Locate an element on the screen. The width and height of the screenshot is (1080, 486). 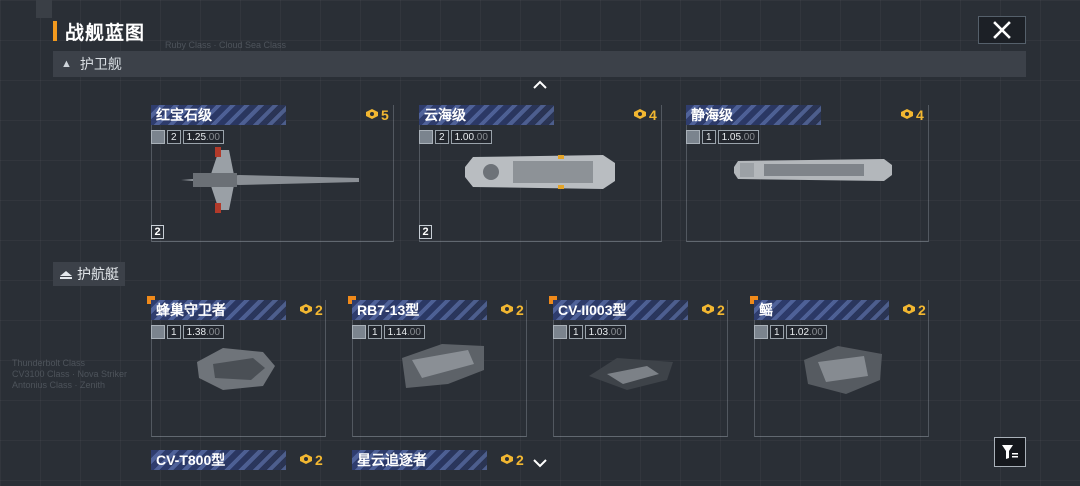
corner-decoration is located at coordinates (44, 9).